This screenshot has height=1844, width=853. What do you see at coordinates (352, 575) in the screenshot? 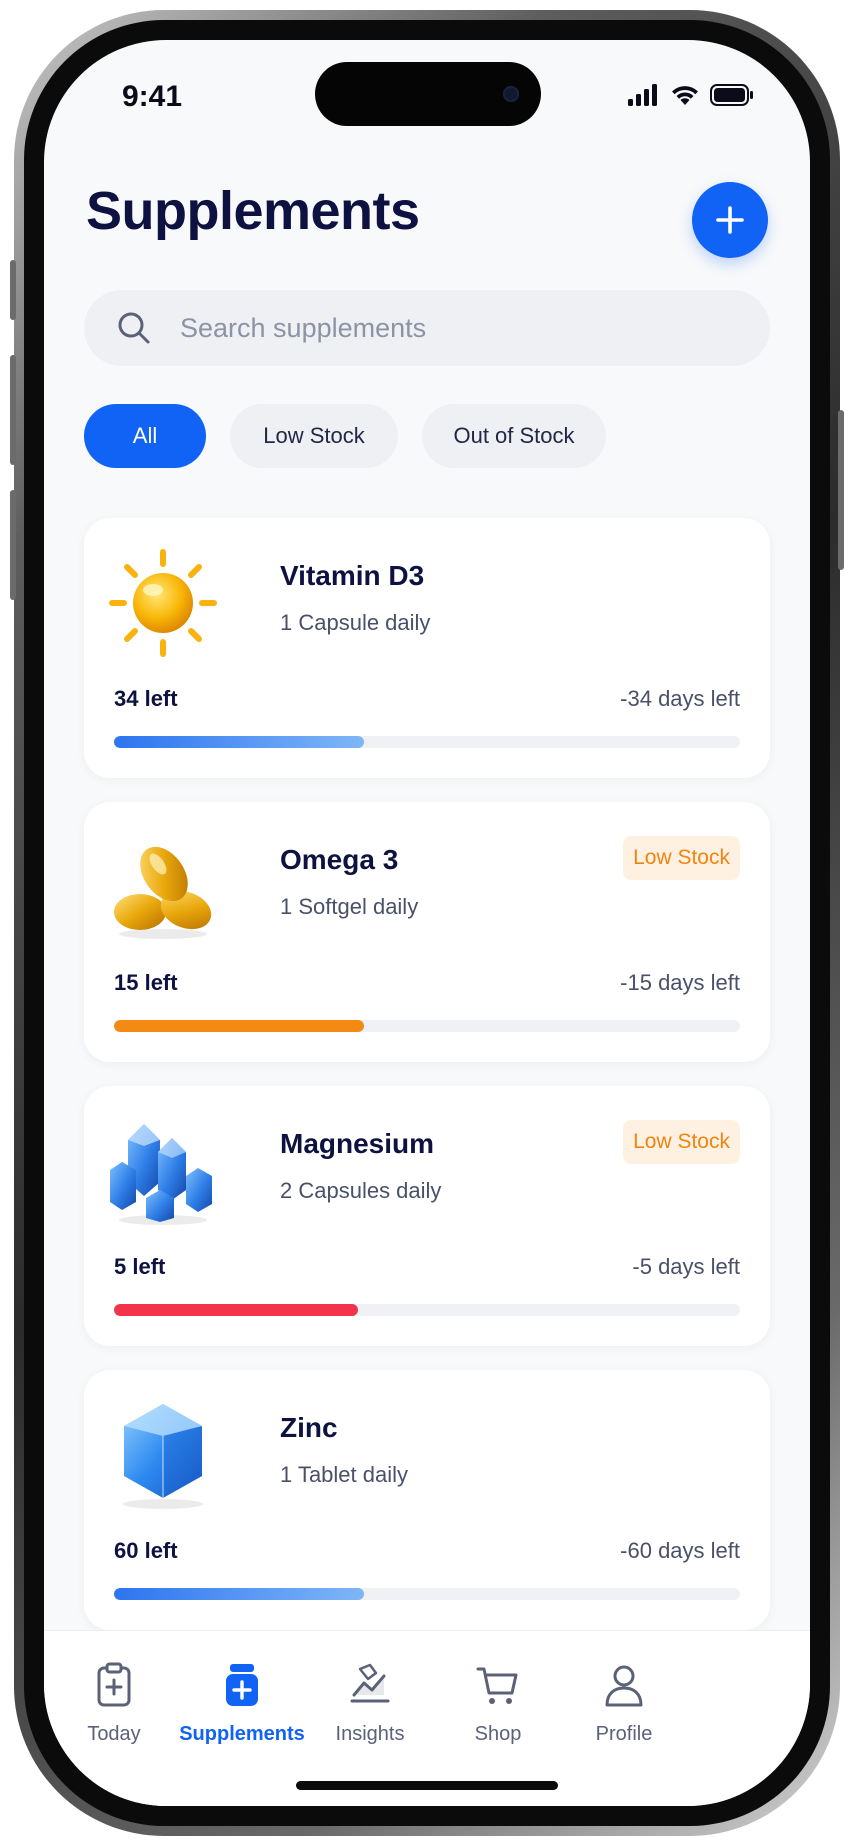
I see `supplement-name: Vitamin D3` at bounding box center [352, 575].